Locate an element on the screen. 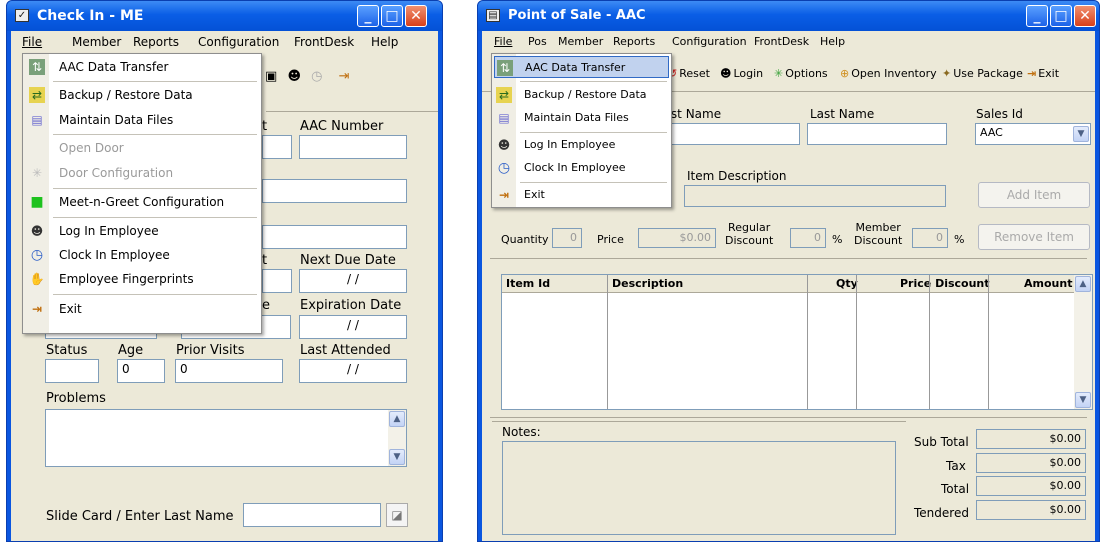 The image size is (1101, 542). label-slide-card: Slide Card / Enter Last Name is located at coordinates (140, 516).